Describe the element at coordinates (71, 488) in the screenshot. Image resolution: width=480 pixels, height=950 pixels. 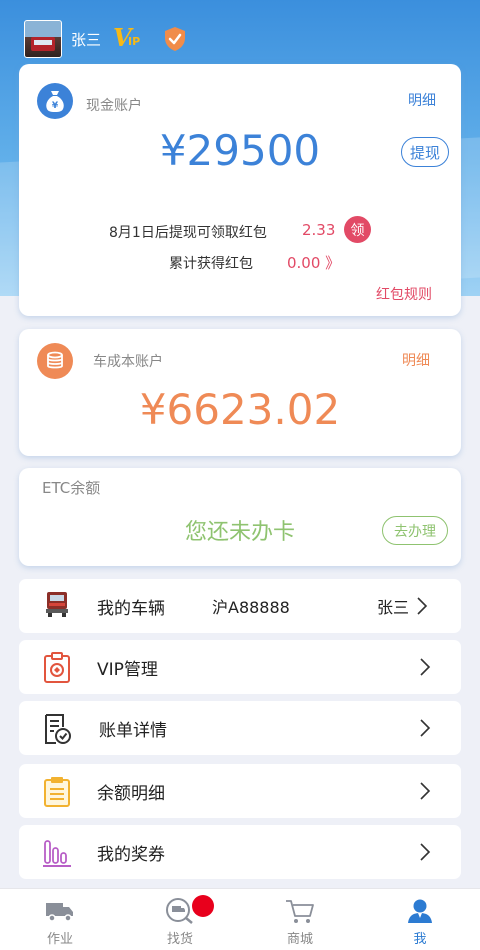
I see `etc-label: ETC余额` at that location.